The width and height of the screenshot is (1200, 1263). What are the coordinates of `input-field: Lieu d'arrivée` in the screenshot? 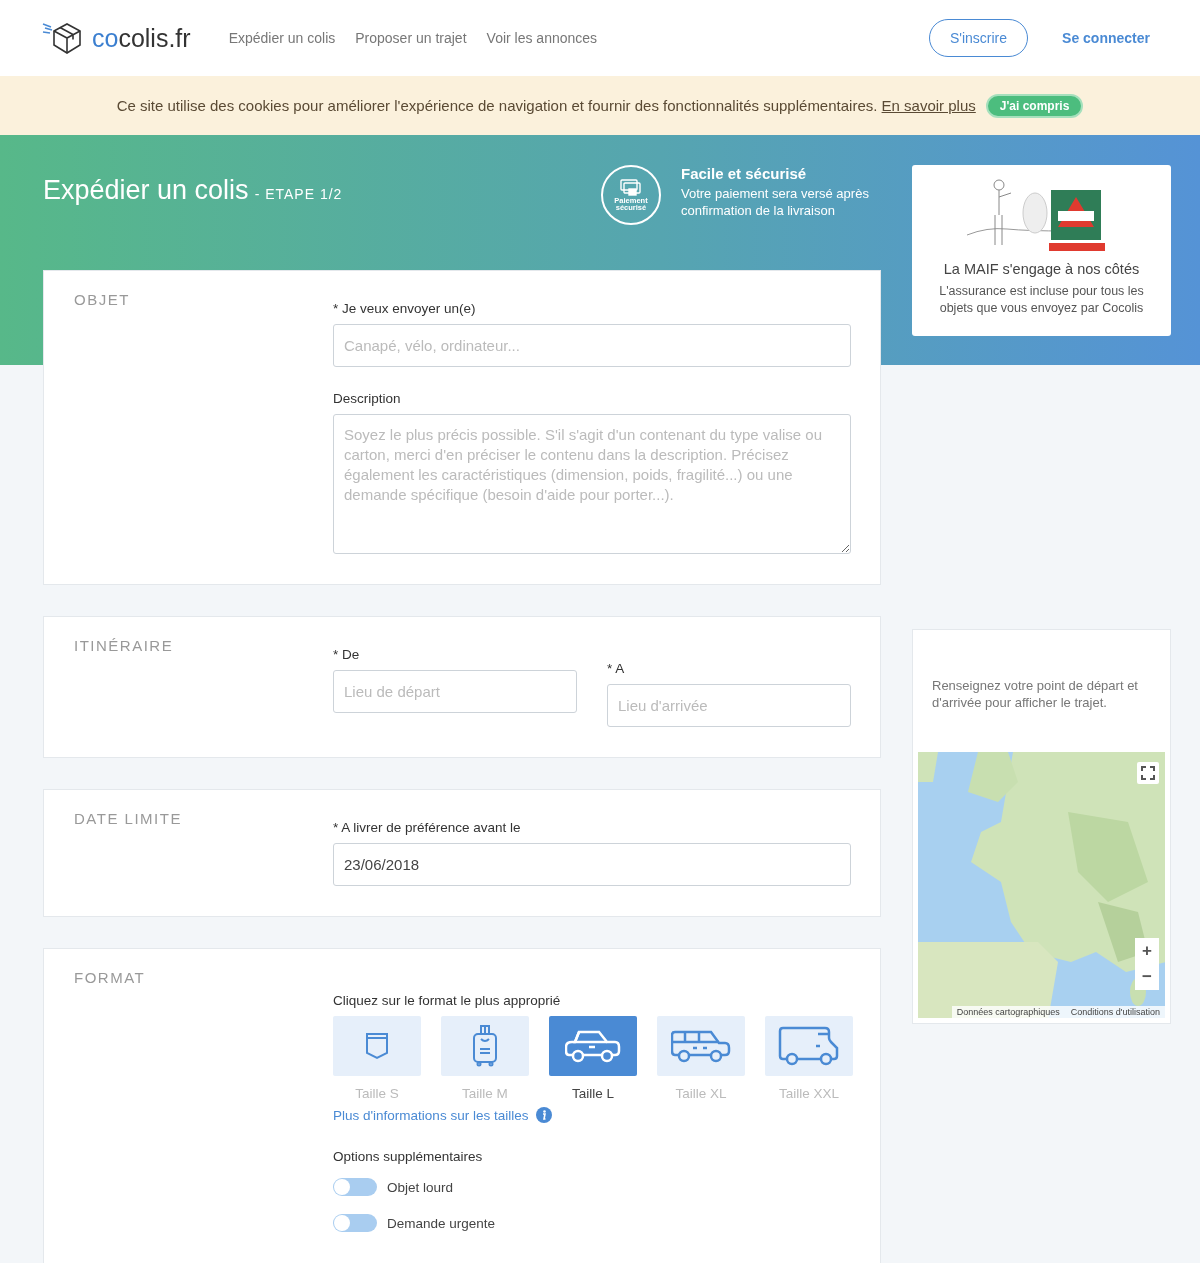 It's located at (729, 705).